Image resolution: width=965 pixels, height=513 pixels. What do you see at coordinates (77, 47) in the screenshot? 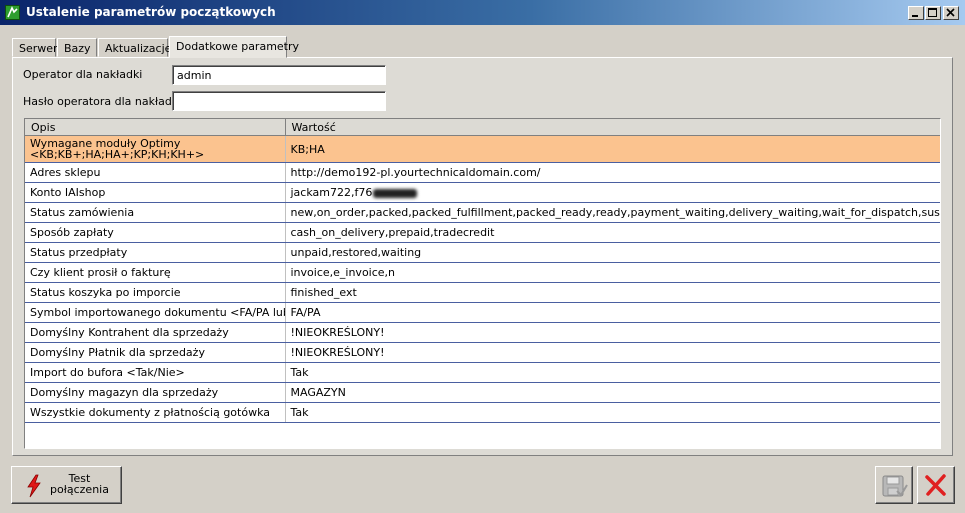
I see `tab-bazy: Bazy` at bounding box center [77, 47].